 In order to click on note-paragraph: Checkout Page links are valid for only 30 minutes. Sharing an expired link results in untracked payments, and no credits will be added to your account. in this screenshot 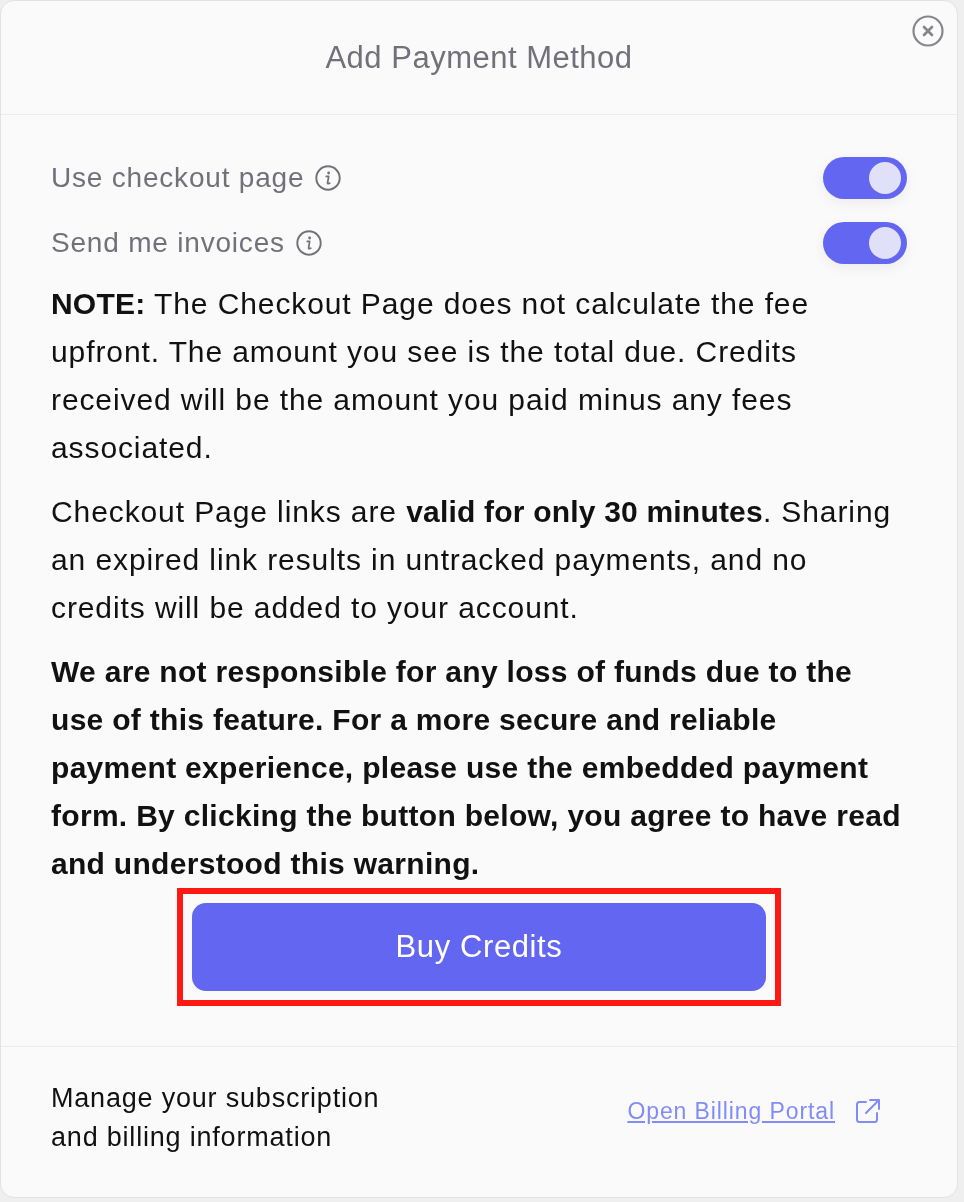, I will do `click(472, 560)`.